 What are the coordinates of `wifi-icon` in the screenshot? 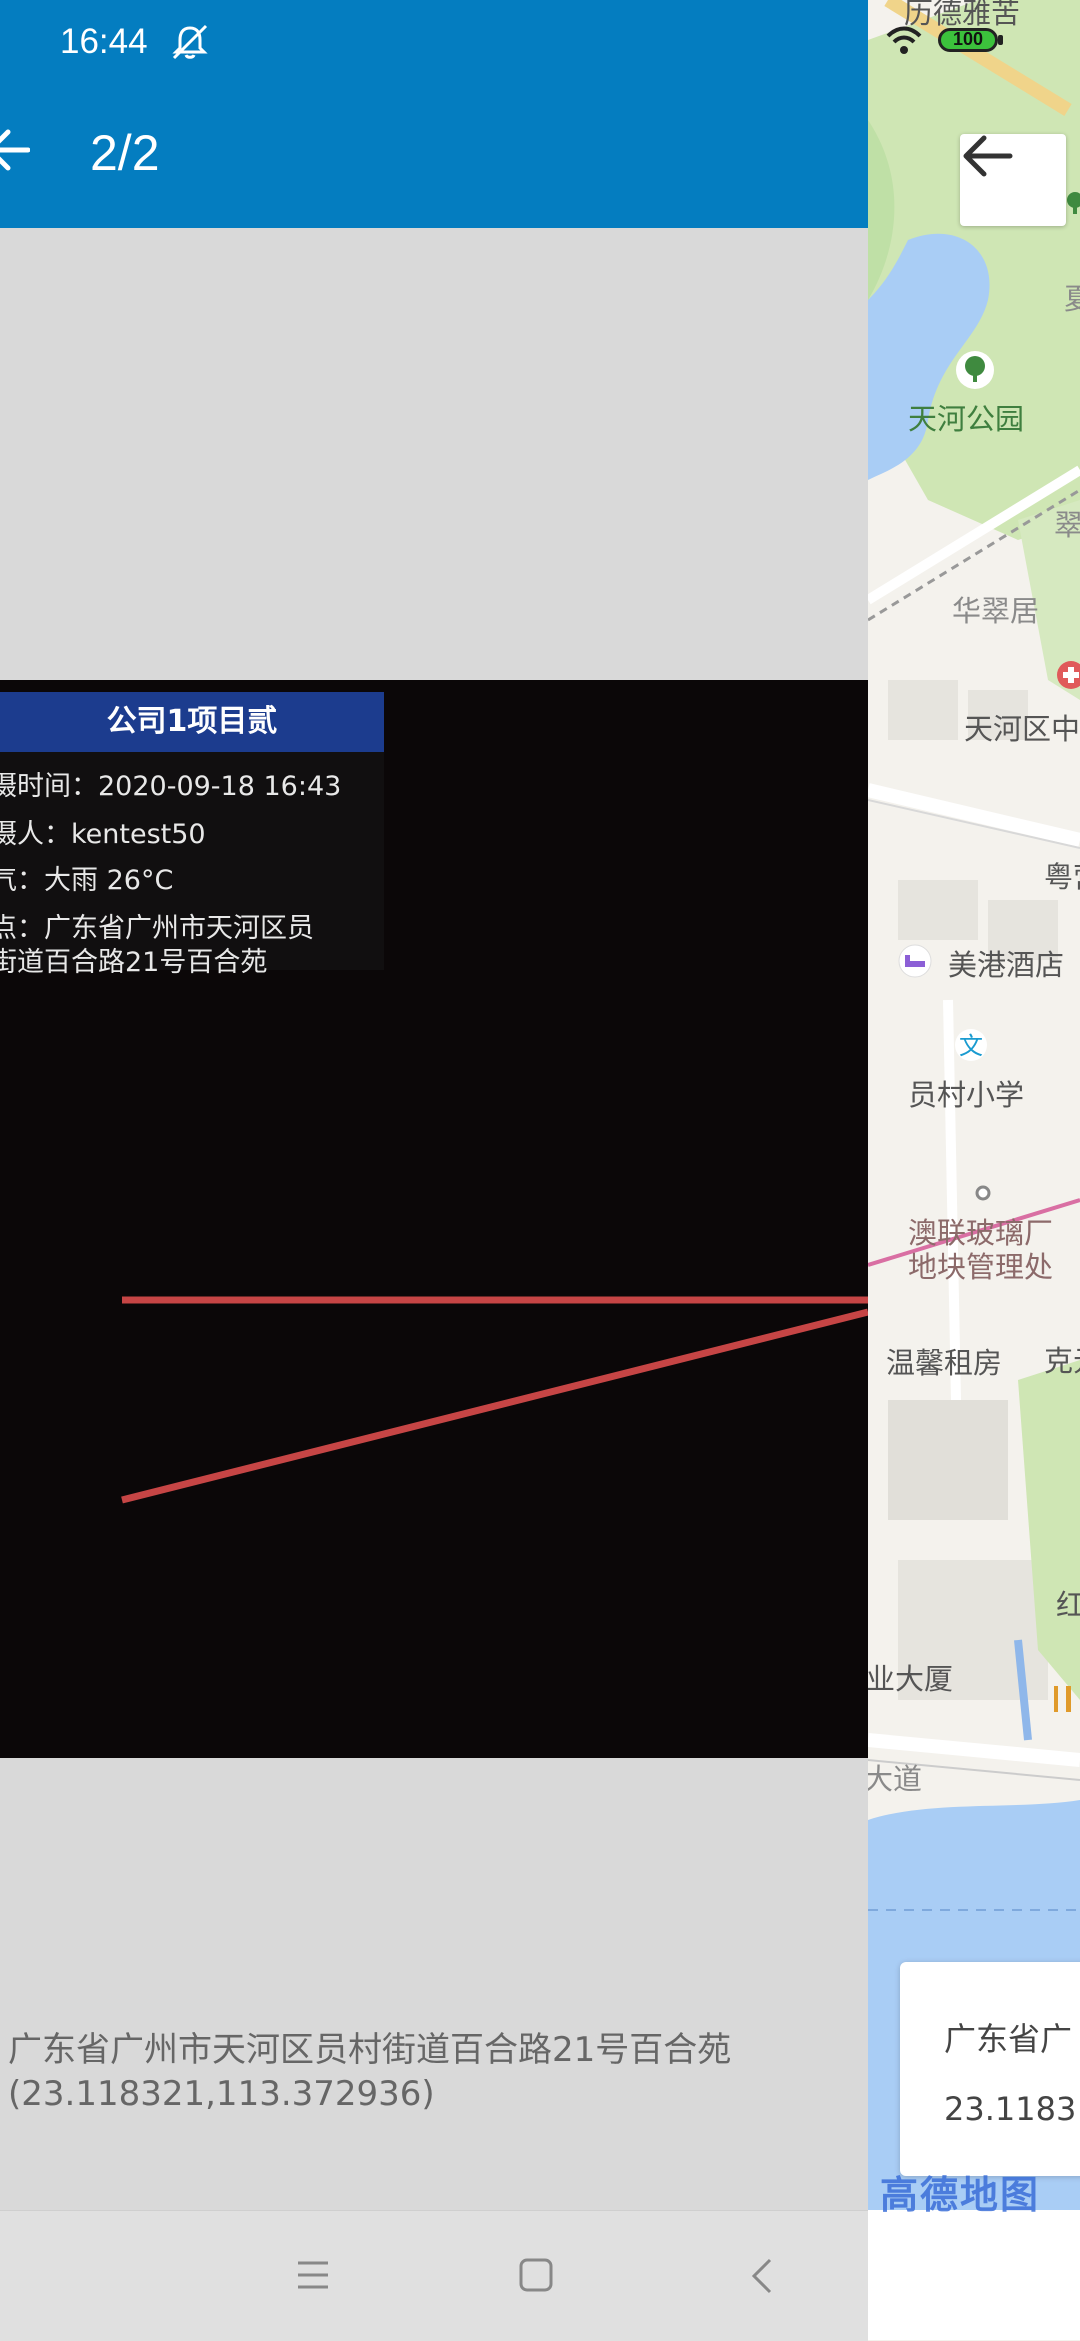 It's located at (904, 40).